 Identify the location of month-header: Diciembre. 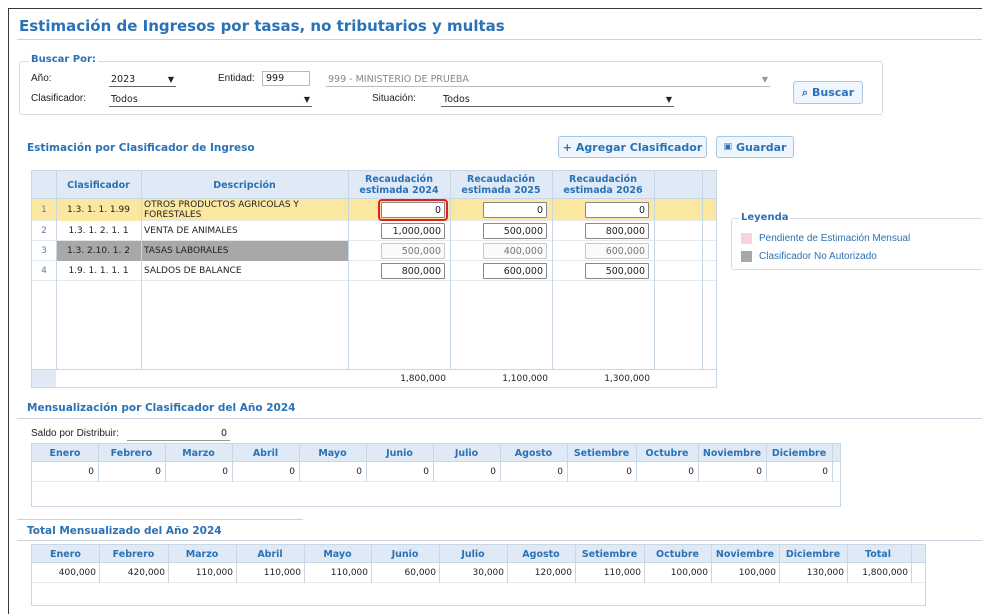
(799, 453).